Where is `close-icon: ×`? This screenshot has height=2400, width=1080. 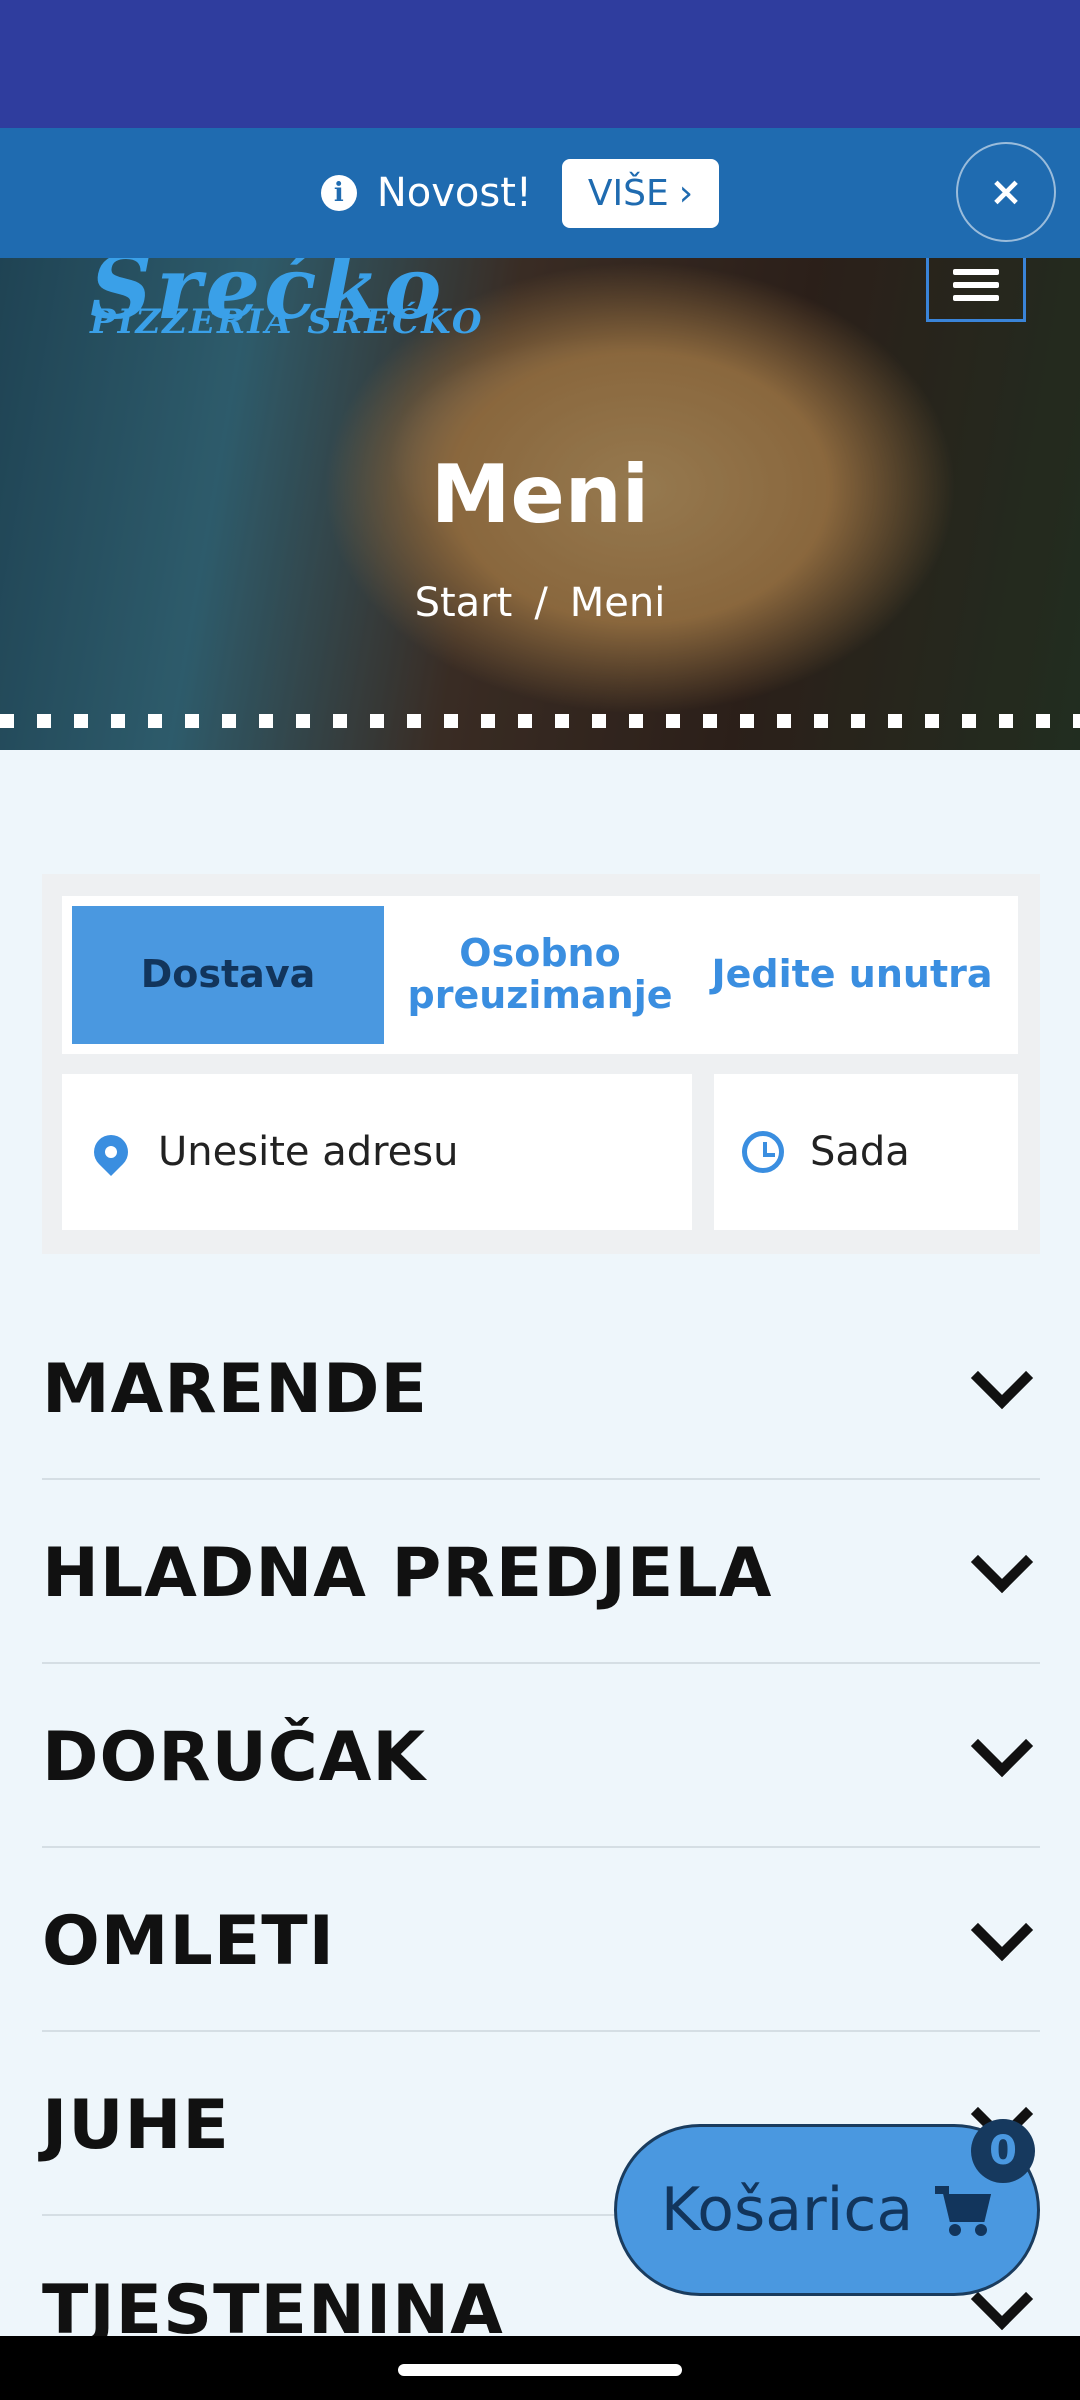
close-icon: × is located at coordinates (1006, 192).